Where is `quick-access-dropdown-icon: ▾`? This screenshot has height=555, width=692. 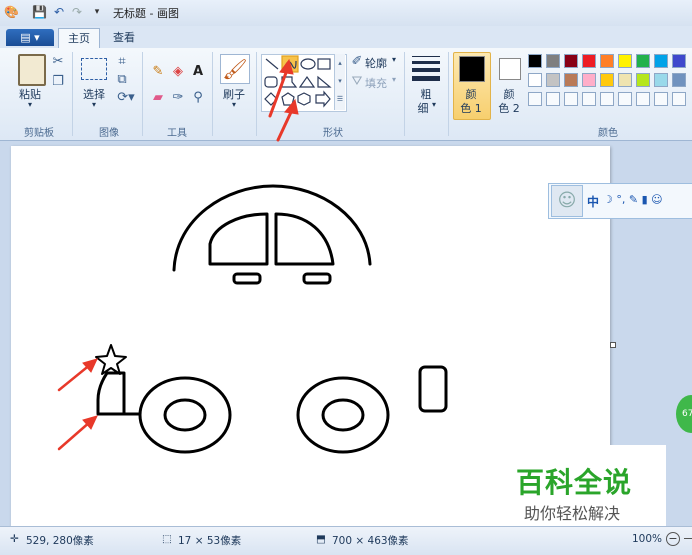 quick-access-dropdown-icon: ▾ is located at coordinates (97, 12).